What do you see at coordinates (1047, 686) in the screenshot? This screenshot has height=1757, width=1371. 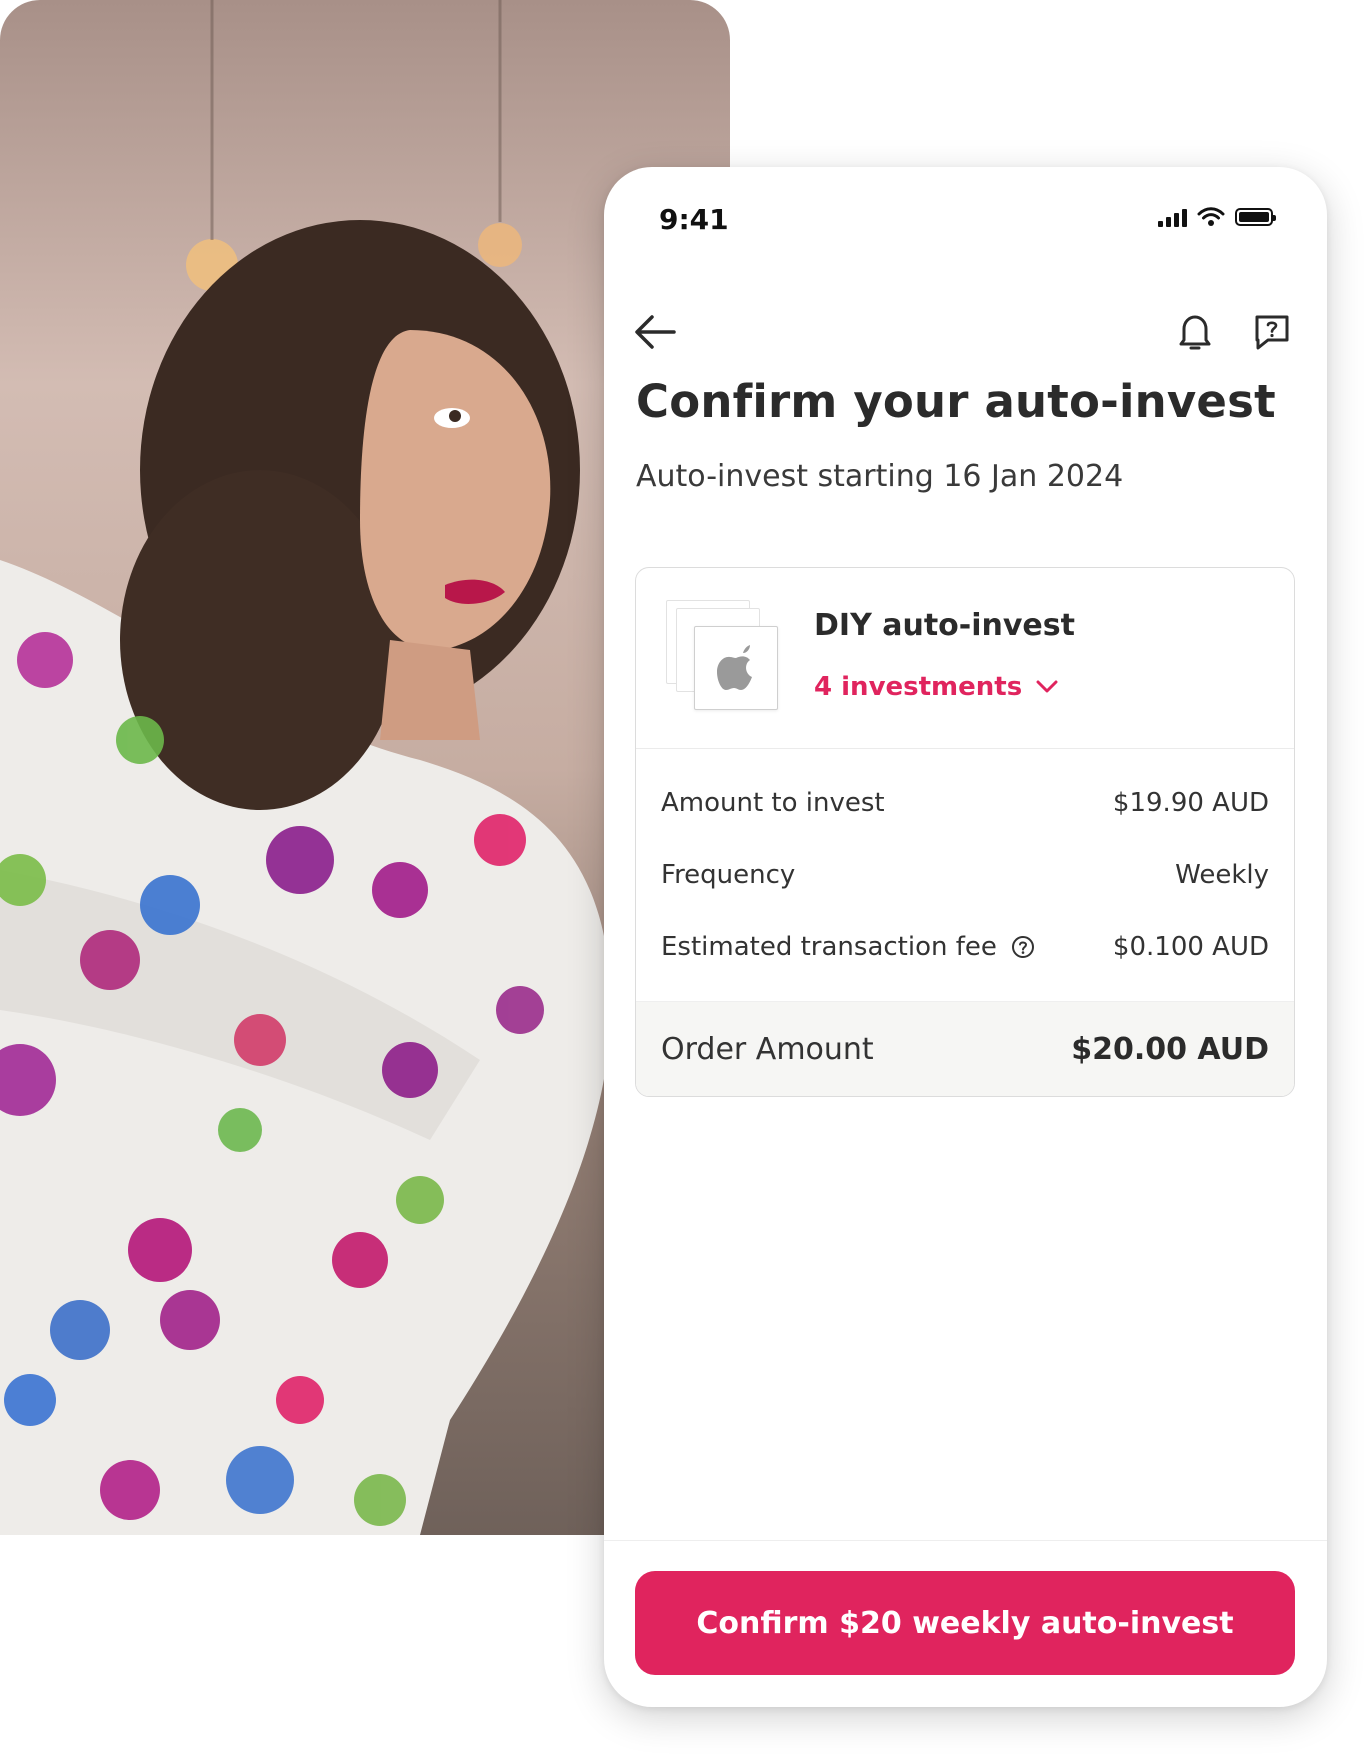 I see `chevron-down-icon` at bounding box center [1047, 686].